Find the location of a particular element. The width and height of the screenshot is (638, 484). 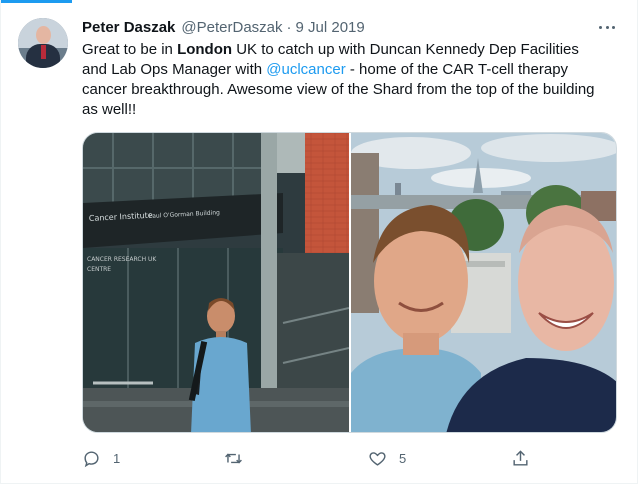

building-sign-text: CENTRE is located at coordinates (99, 269).